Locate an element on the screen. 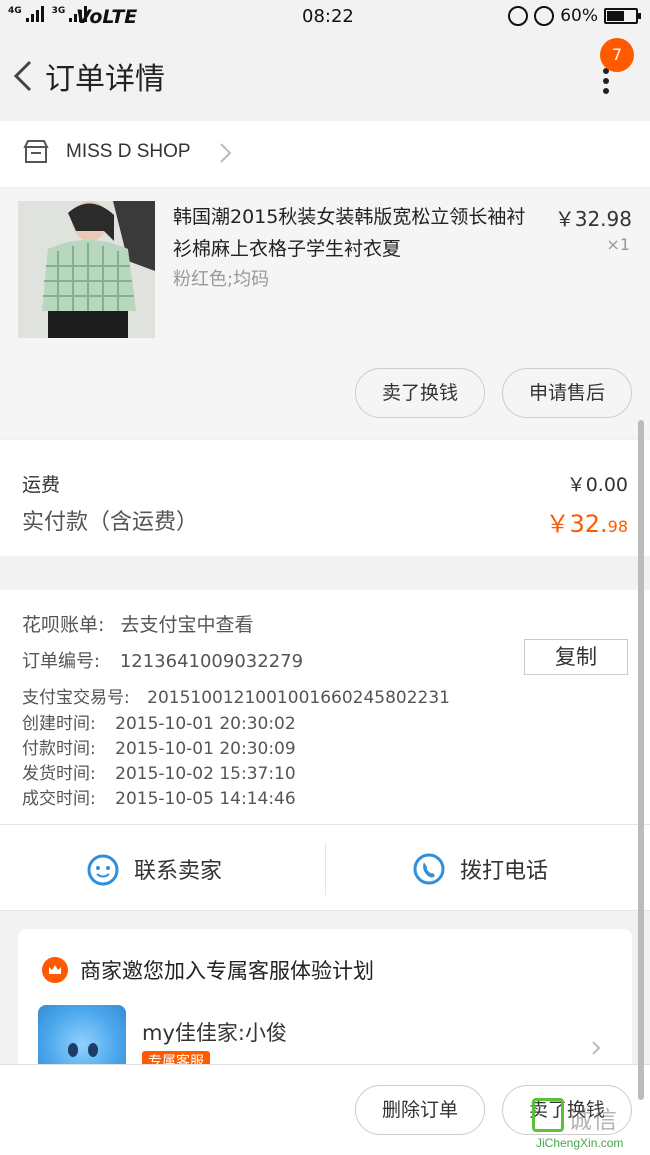  paid-time-row: 付款时间: 2015-10-01 20:30:09 is located at coordinates (159, 746).